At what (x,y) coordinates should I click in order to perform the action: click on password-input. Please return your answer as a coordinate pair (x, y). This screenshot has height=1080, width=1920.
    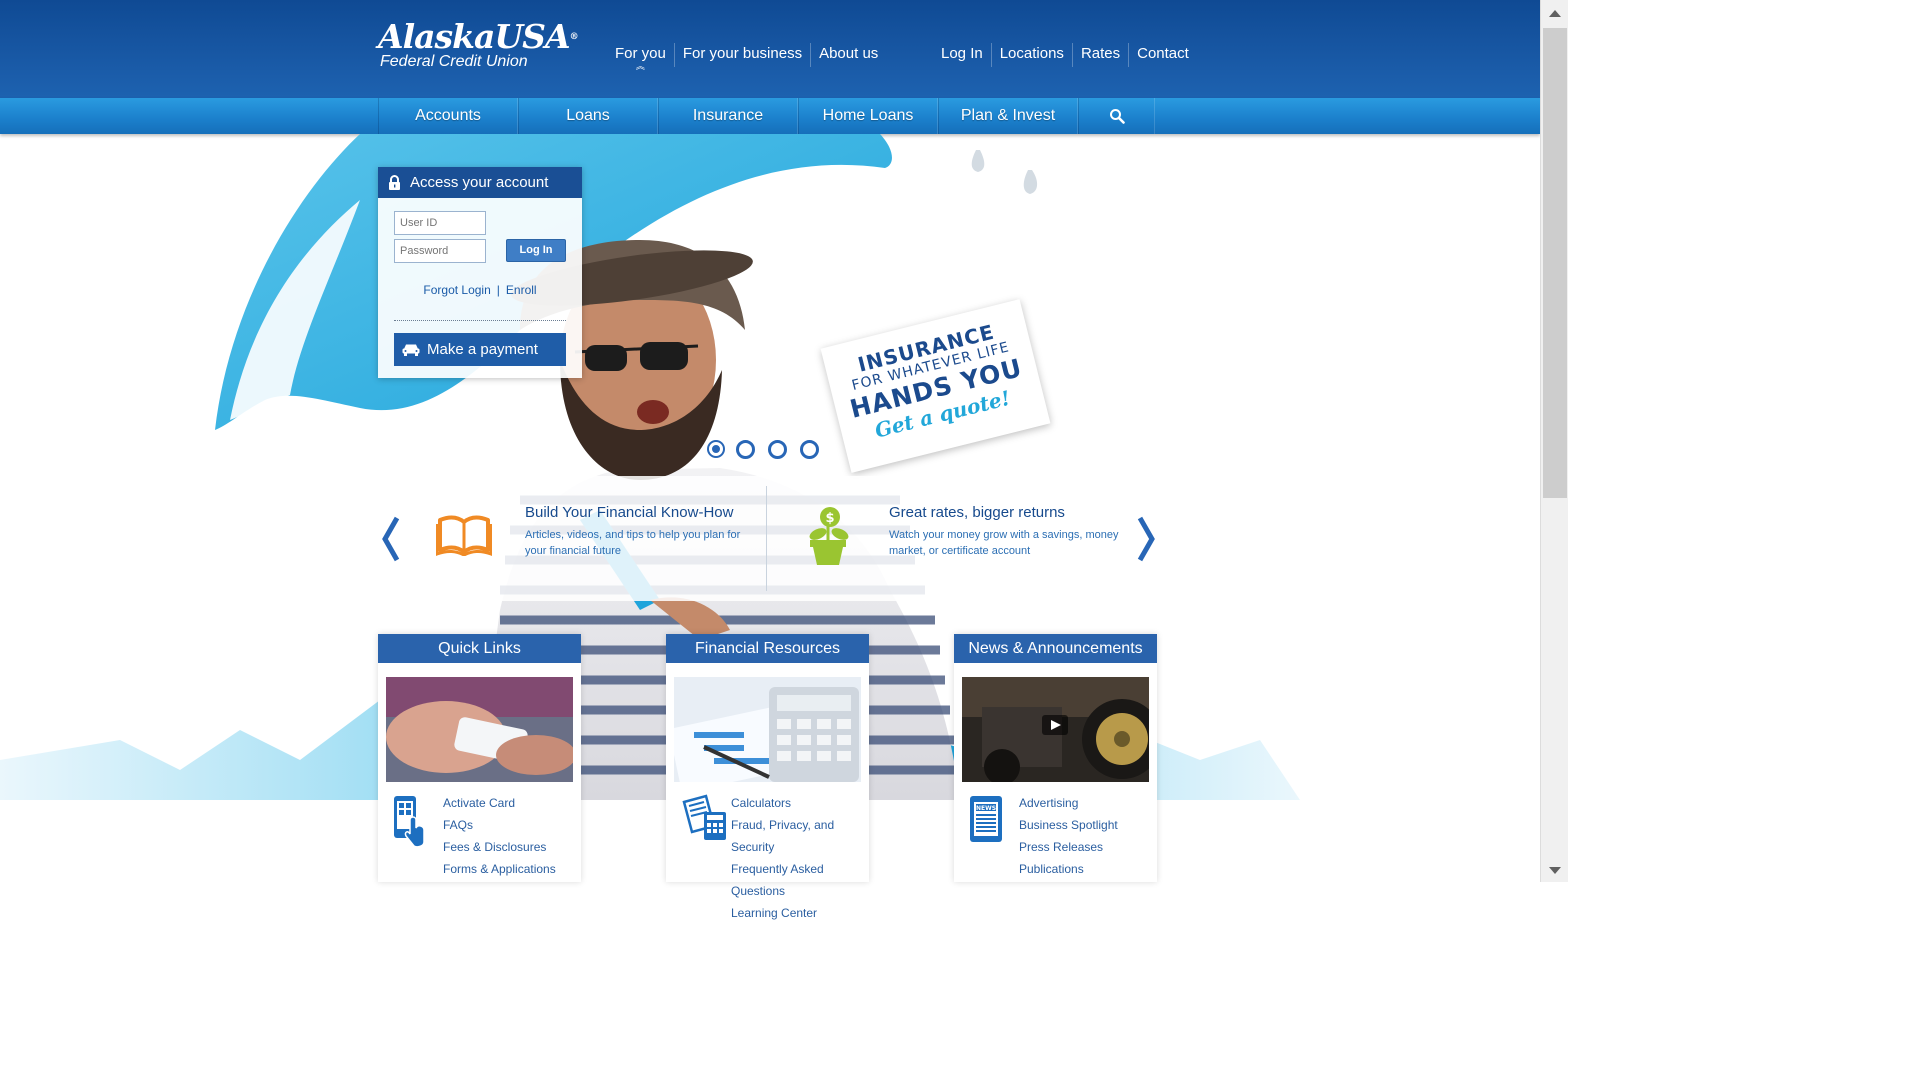
    Looking at the image, I should click on (440, 251).